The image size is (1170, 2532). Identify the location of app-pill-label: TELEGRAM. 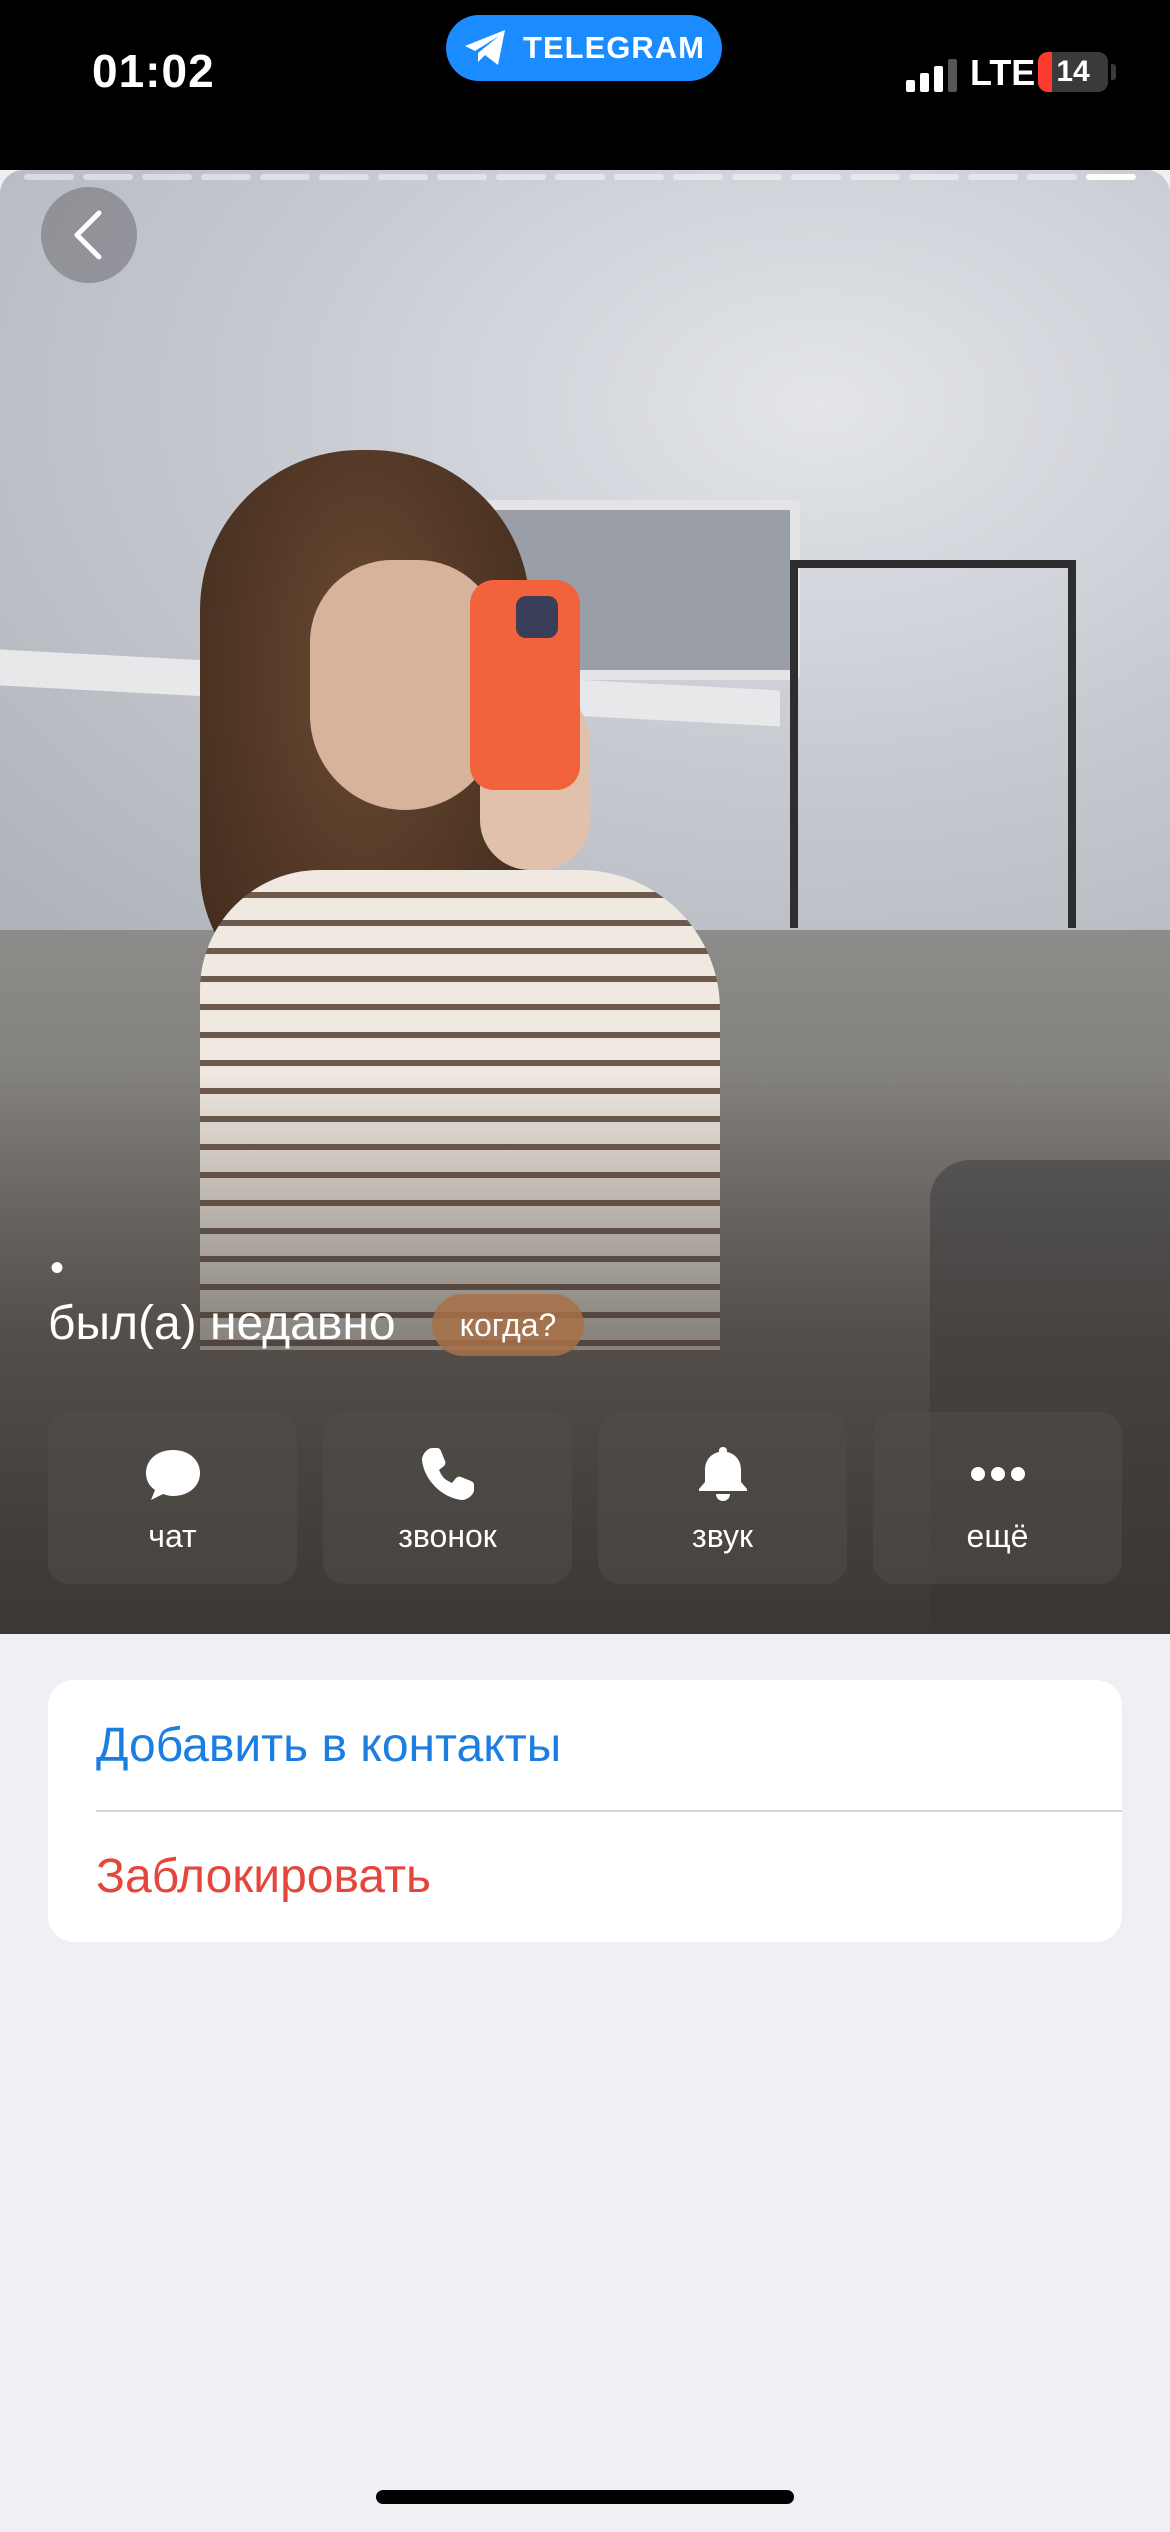
(614, 47).